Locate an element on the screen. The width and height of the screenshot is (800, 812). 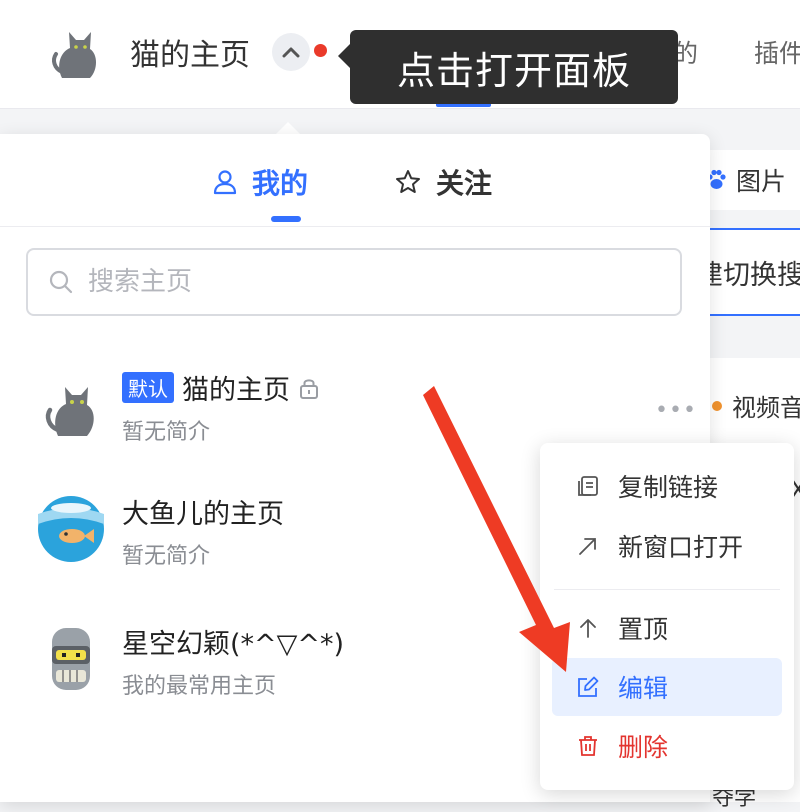
home-name-row: 默认 猫的主页 is located at coordinates (221, 387).